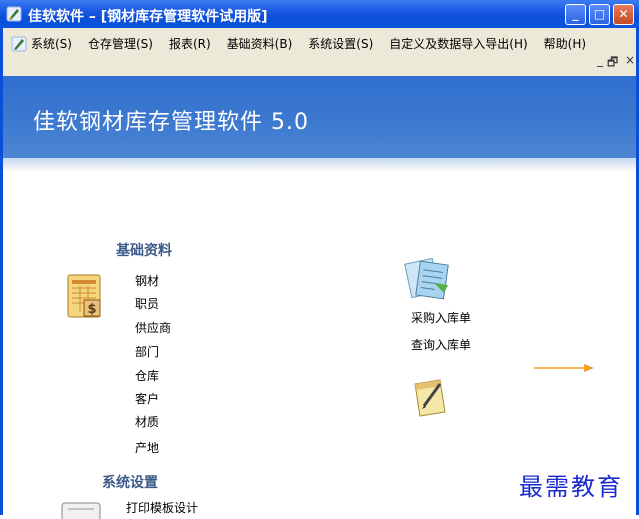 The height and width of the screenshot is (519, 639). I want to click on menu-reports: 报表(R), so click(190, 43).